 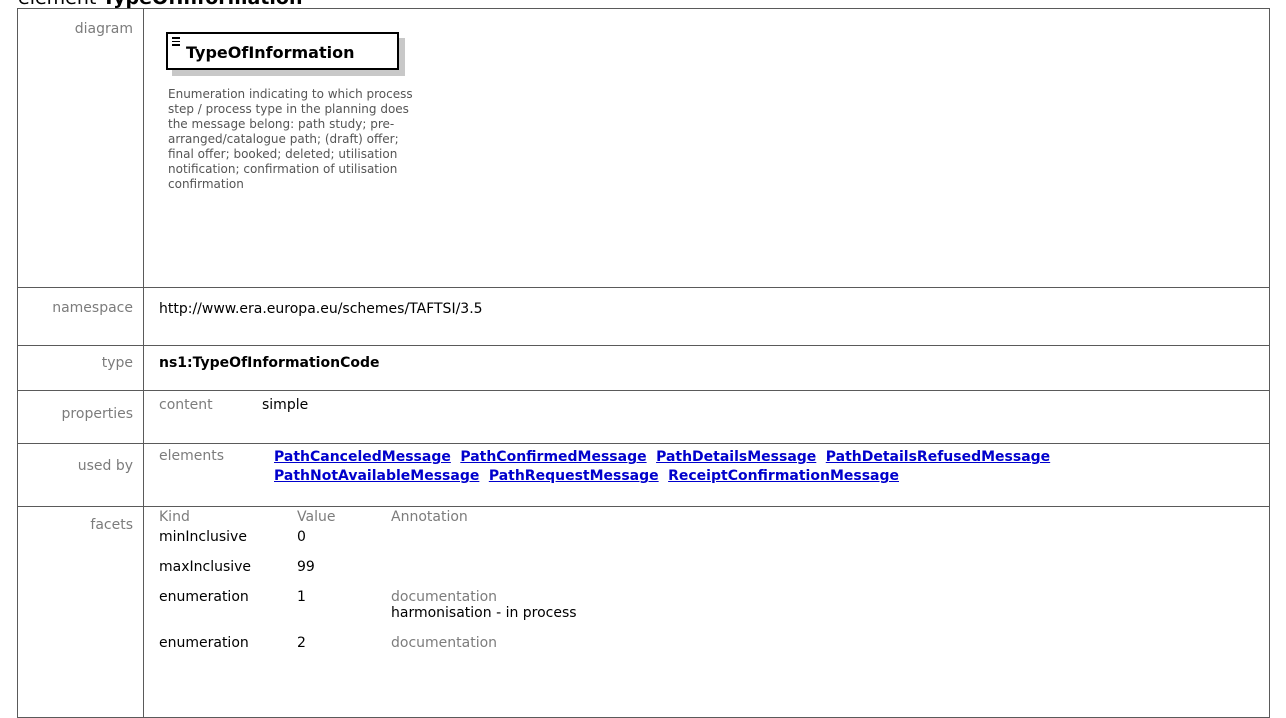 What do you see at coordinates (186, 405) in the screenshot?
I see `properties-key: content` at bounding box center [186, 405].